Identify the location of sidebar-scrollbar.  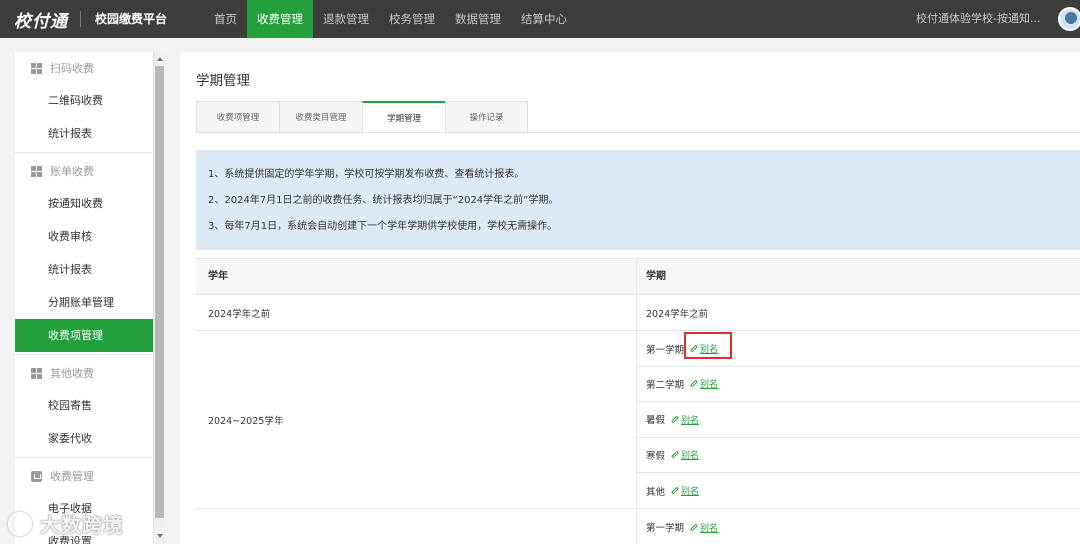
(159, 298).